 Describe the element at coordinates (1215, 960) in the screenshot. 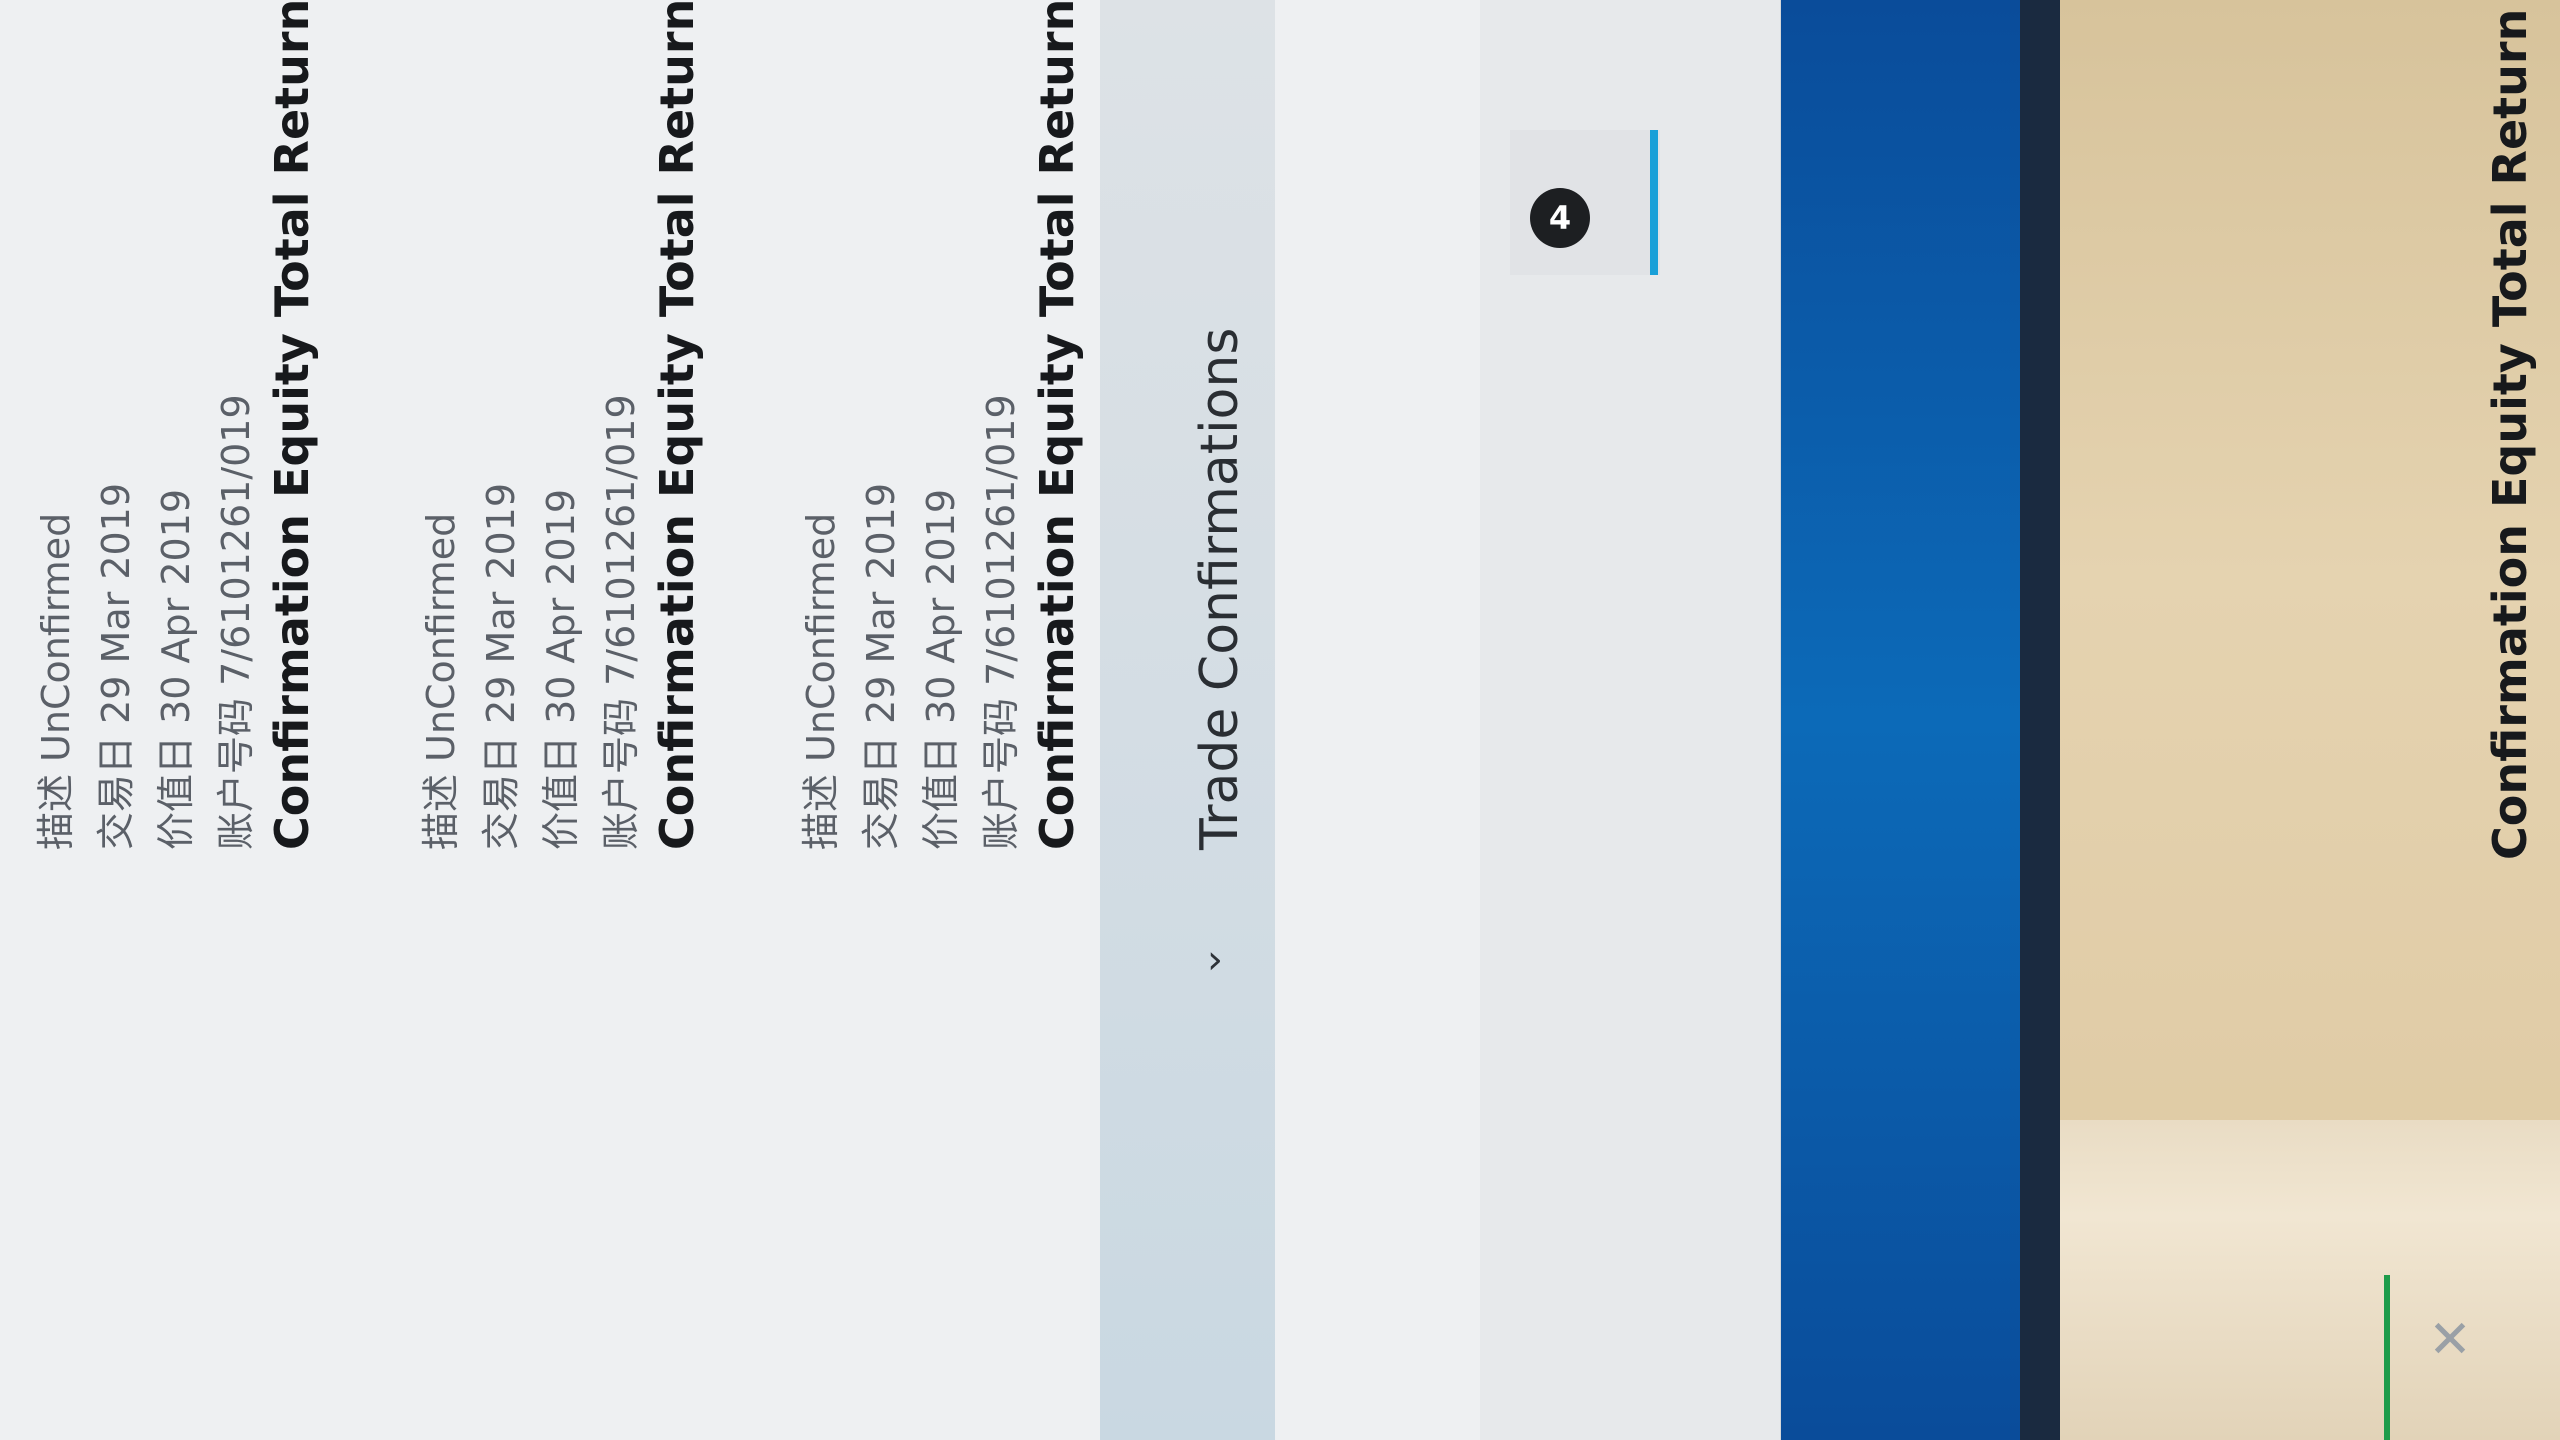

I see `chevron-right-icon: ›` at that location.